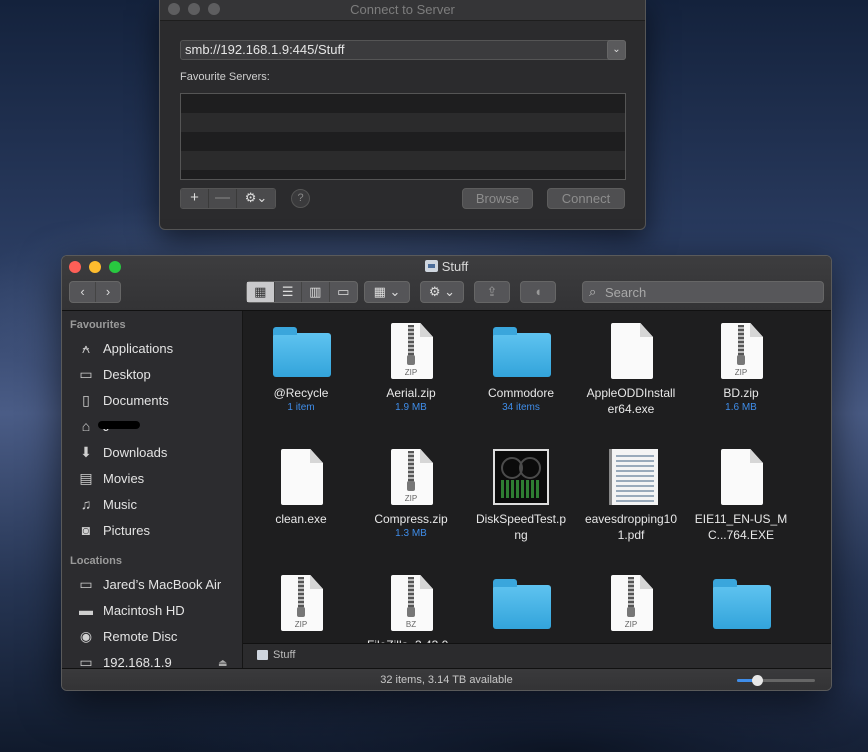 Image resolution: width=868 pixels, height=752 pixels. I want to click on group-grid-icon: ▦, so click(379, 291).